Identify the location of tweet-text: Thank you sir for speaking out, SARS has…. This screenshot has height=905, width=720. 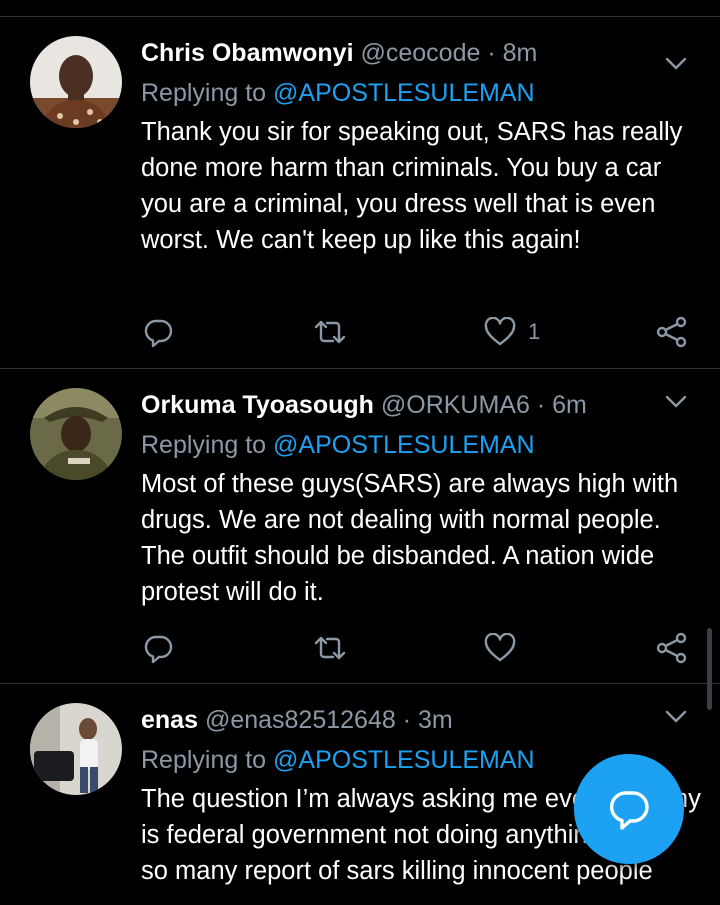
(412, 186).